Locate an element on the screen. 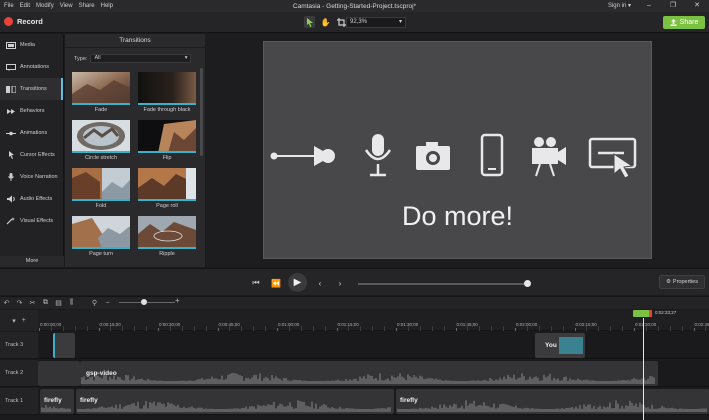 The height and width of the screenshot is (420, 709). timeline-zoom-handle is located at coordinates (144, 302).